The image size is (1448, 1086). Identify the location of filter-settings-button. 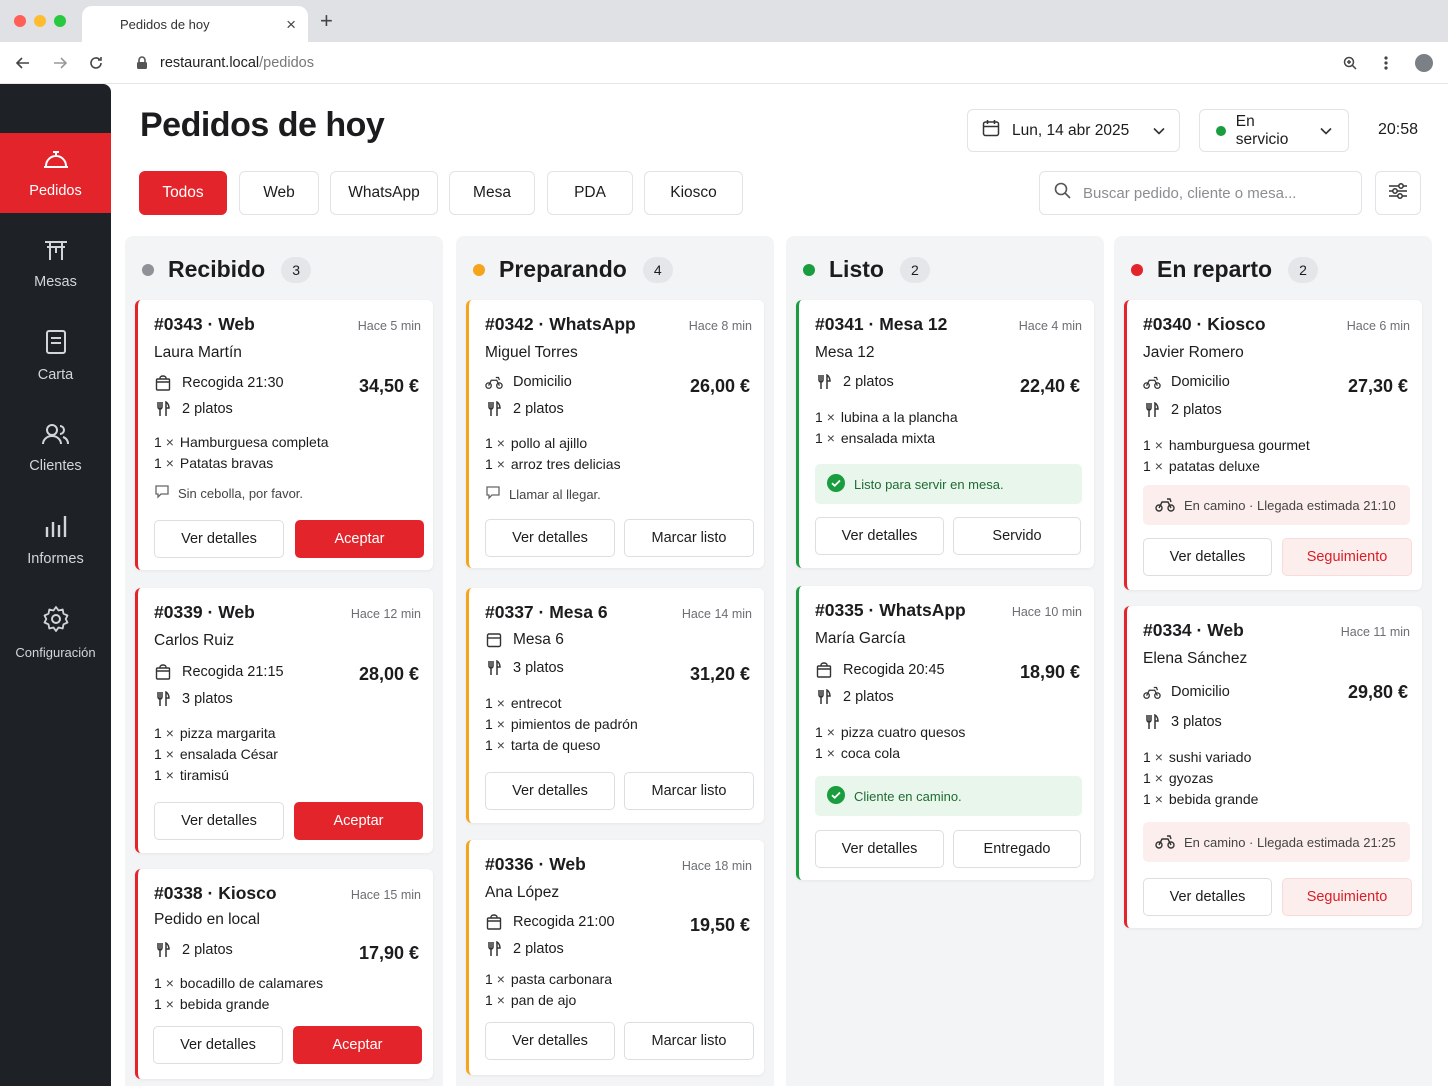
(1398, 193).